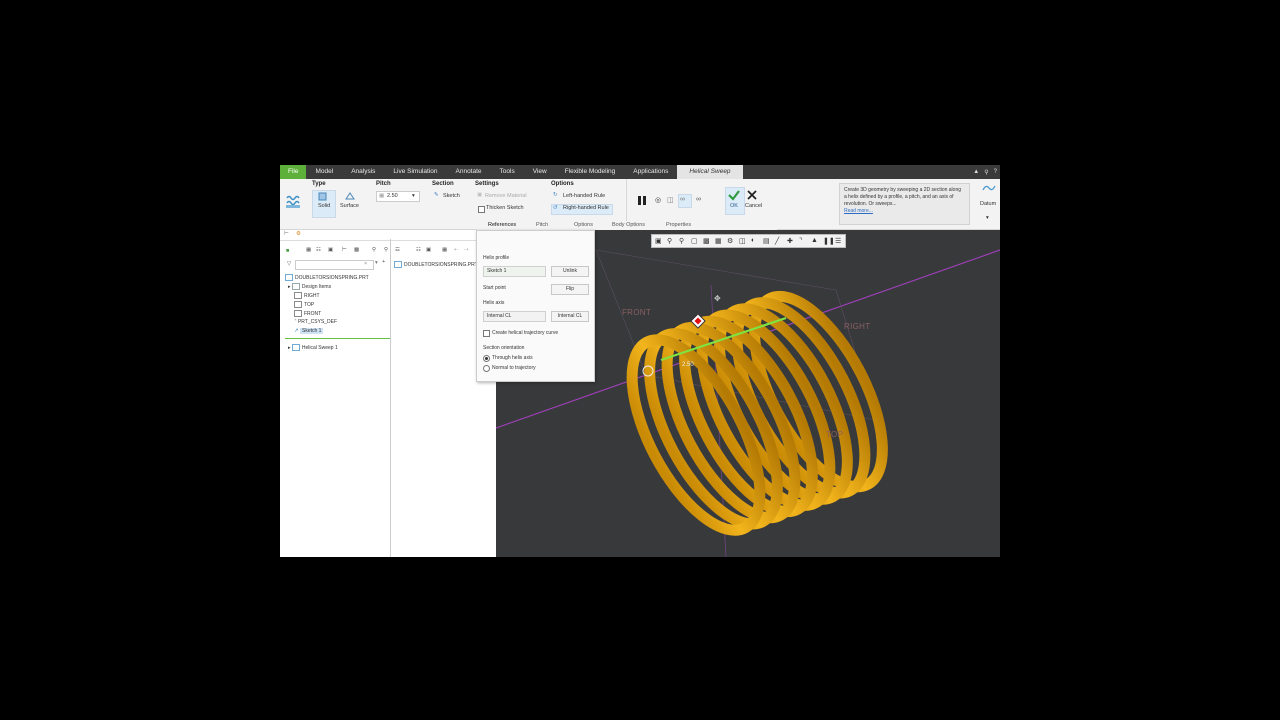 This screenshot has width=1280, height=720. What do you see at coordinates (730, 241) in the screenshot?
I see `view-manager-icon: ⚙` at bounding box center [730, 241].